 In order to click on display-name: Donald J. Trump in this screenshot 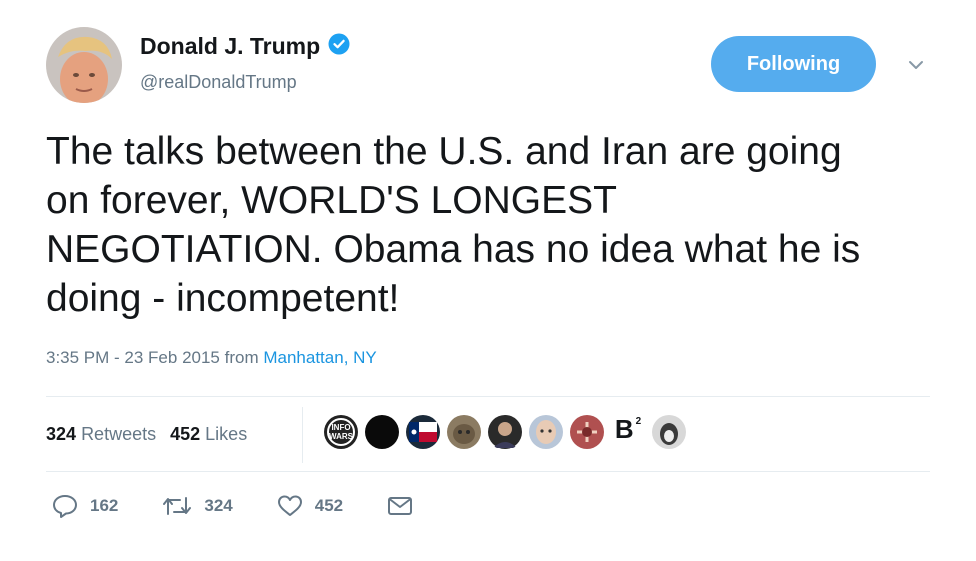, I will do `click(230, 46)`.